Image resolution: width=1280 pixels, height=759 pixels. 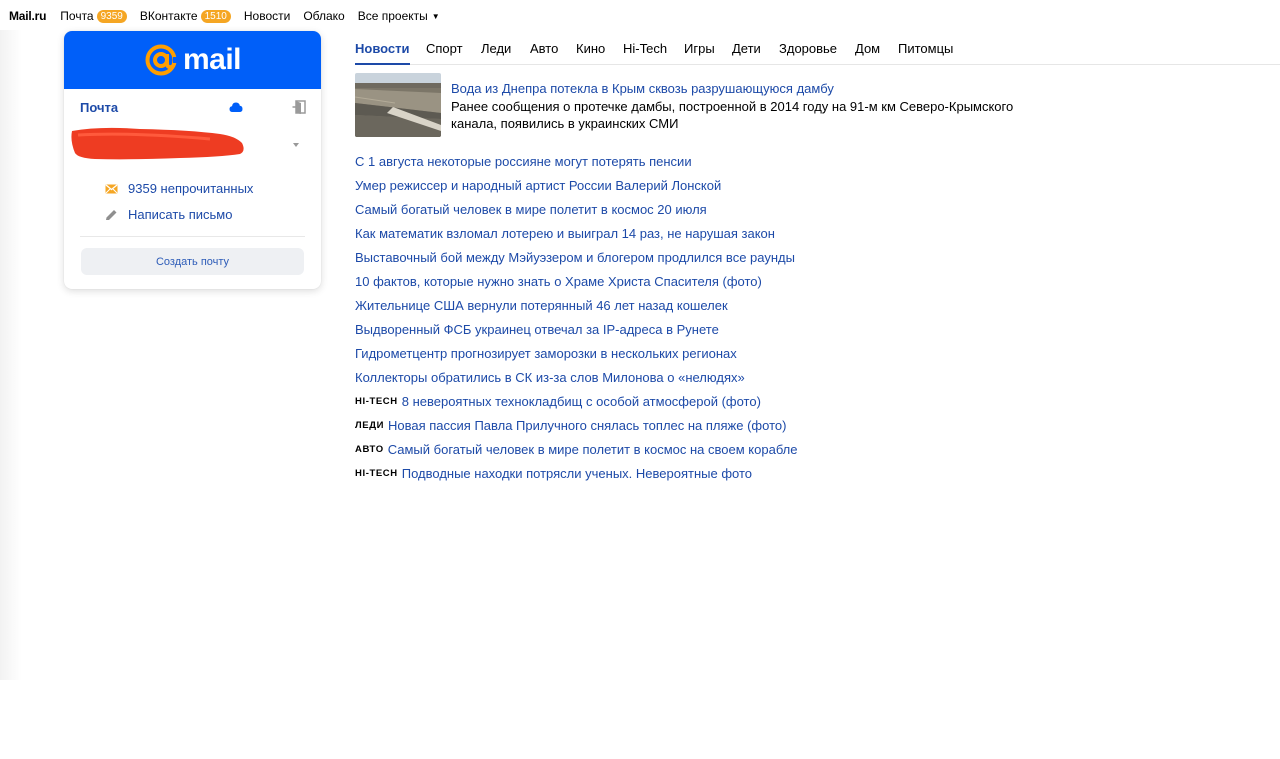 I want to click on category-tag: АВТО, so click(x=369, y=449).